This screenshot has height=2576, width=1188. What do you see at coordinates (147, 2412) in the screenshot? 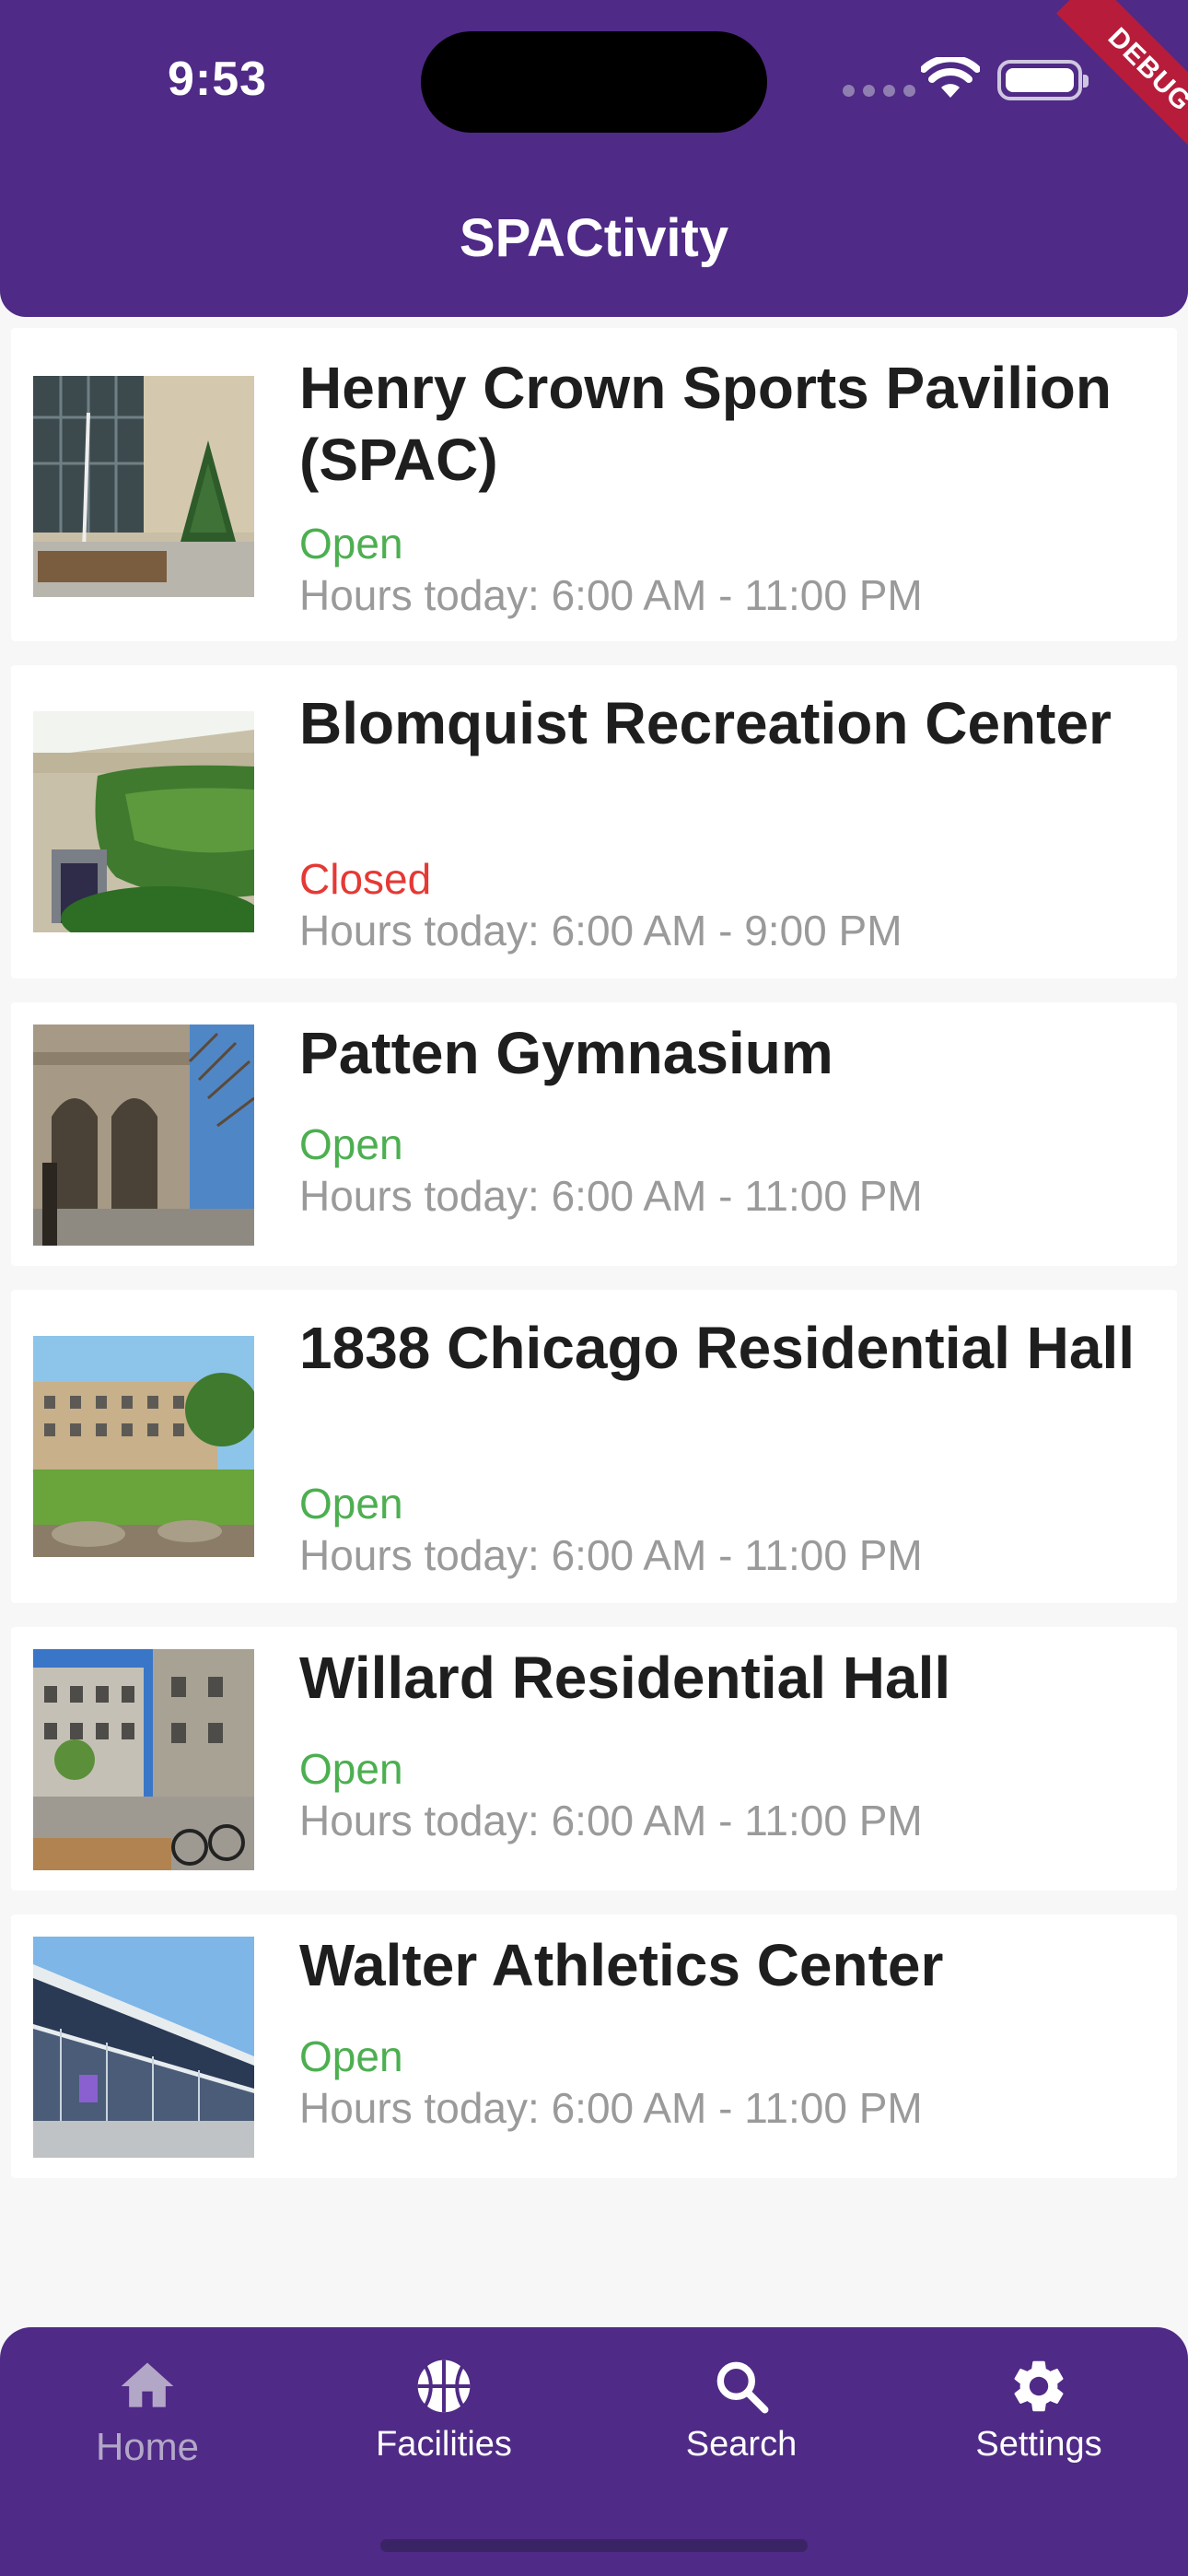
I see `nav-item-home: Home` at bounding box center [147, 2412].